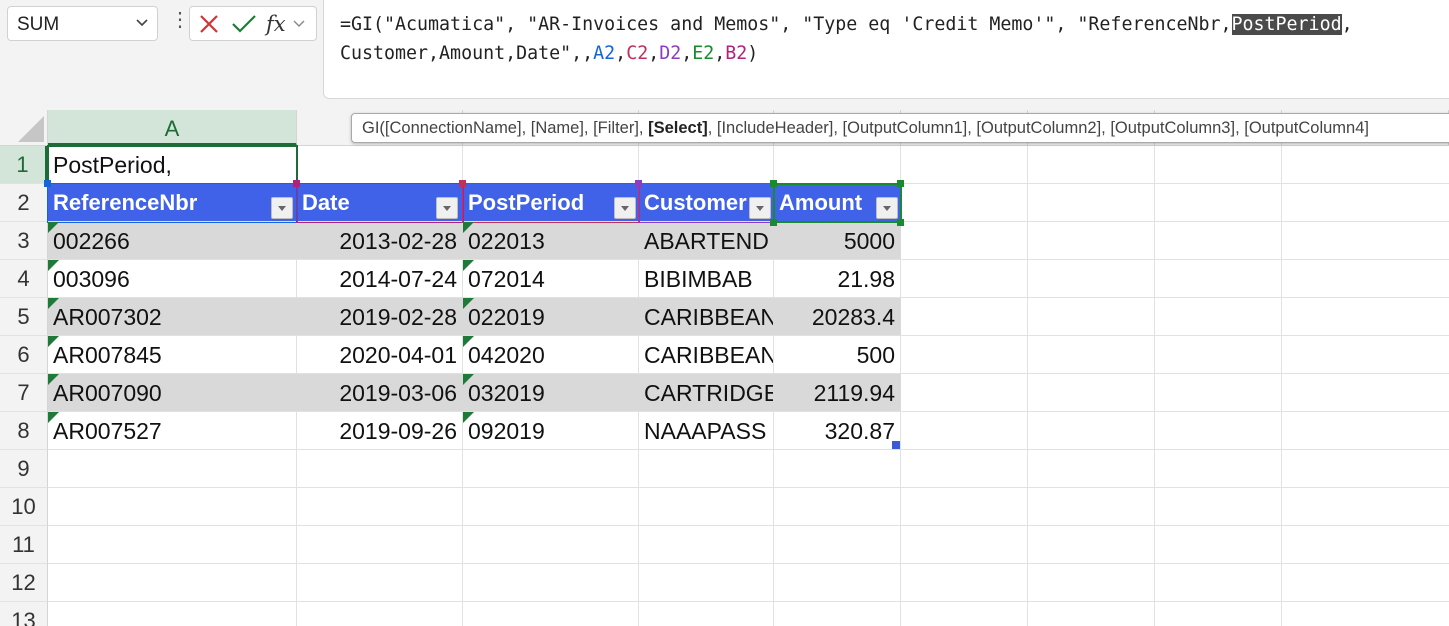  Describe the element at coordinates (837, 279) in the screenshot. I see `cell-amount: 21.98` at that location.